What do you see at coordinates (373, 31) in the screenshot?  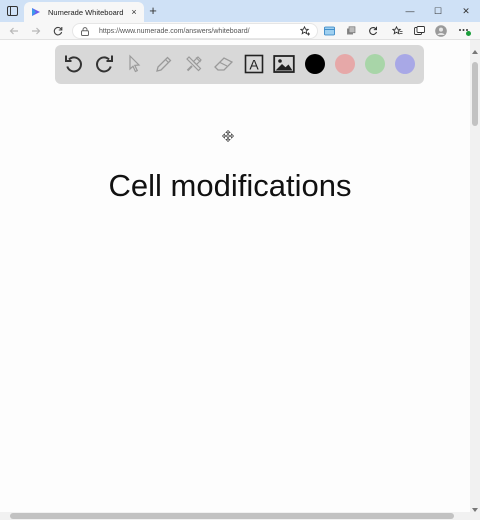 I see `sync-icon` at bounding box center [373, 31].